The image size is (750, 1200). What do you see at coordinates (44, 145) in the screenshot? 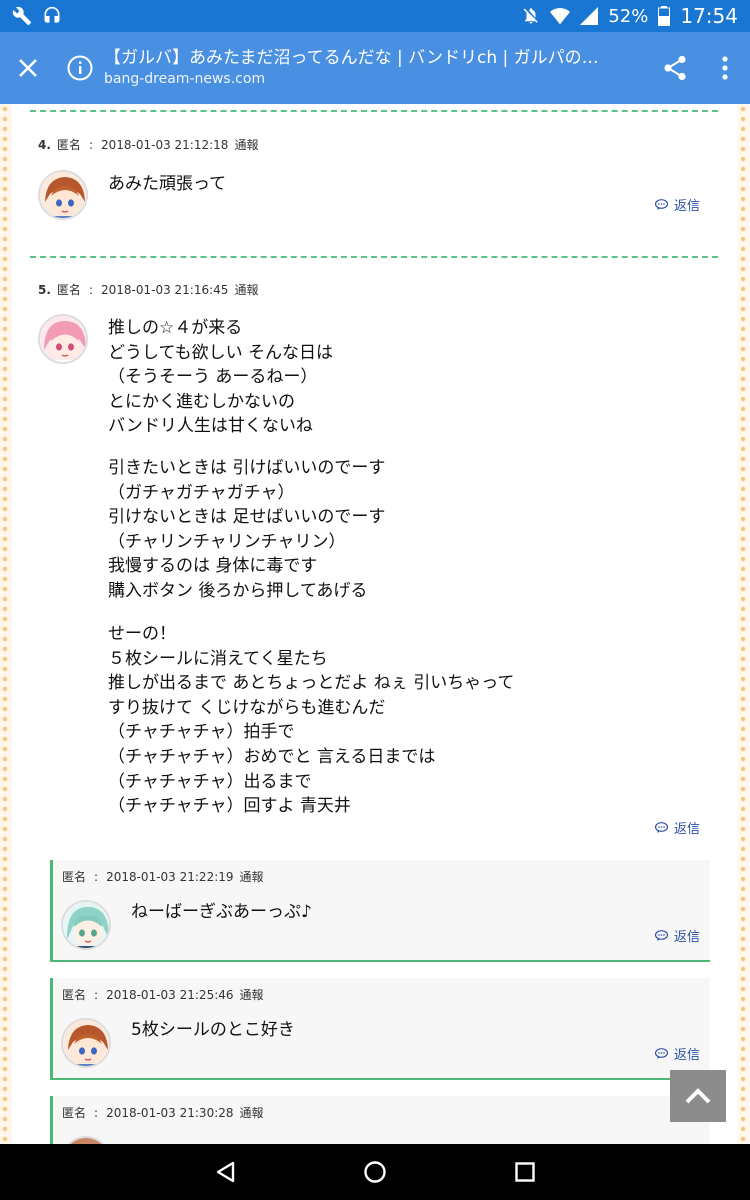
I see `comment-number: 4.` at bounding box center [44, 145].